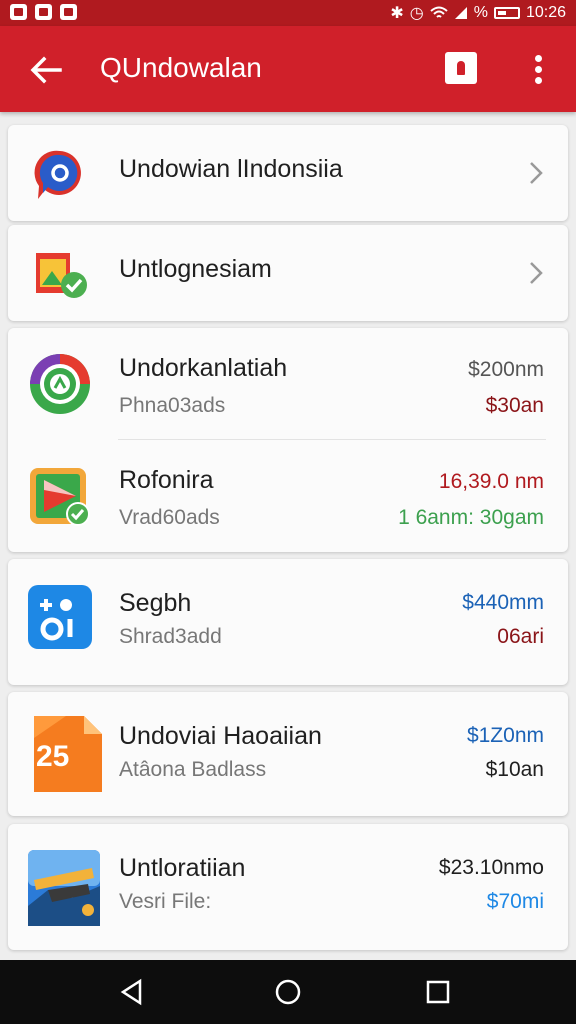 The height and width of the screenshot is (1024, 576). Describe the element at coordinates (182, 868) in the screenshot. I see `item-title: Untloratiian` at that location.